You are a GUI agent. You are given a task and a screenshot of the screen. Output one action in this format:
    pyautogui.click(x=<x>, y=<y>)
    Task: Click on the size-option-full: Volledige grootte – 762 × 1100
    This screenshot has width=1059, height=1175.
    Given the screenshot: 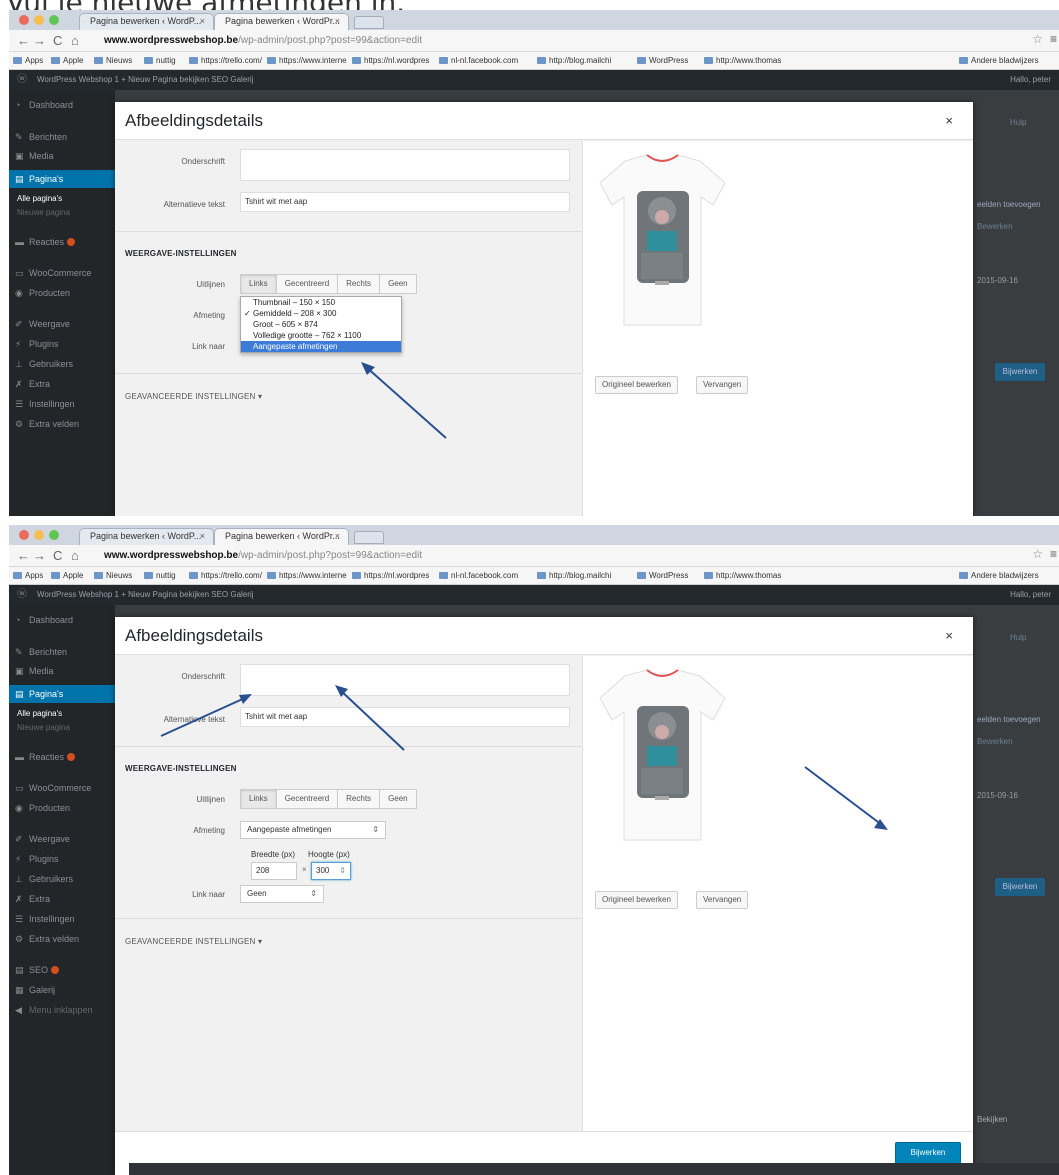 What is the action you would take?
    pyautogui.click(x=321, y=335)
    